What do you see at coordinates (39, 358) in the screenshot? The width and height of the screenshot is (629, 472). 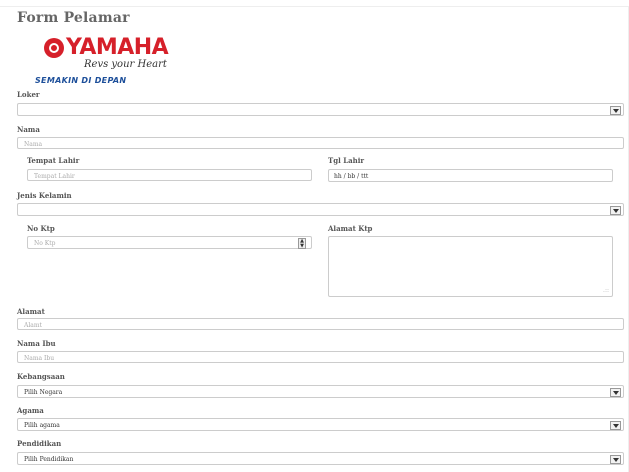 I see `nama-ibu-placeholder: Nama Ibu` at bounding box center [39, 358].